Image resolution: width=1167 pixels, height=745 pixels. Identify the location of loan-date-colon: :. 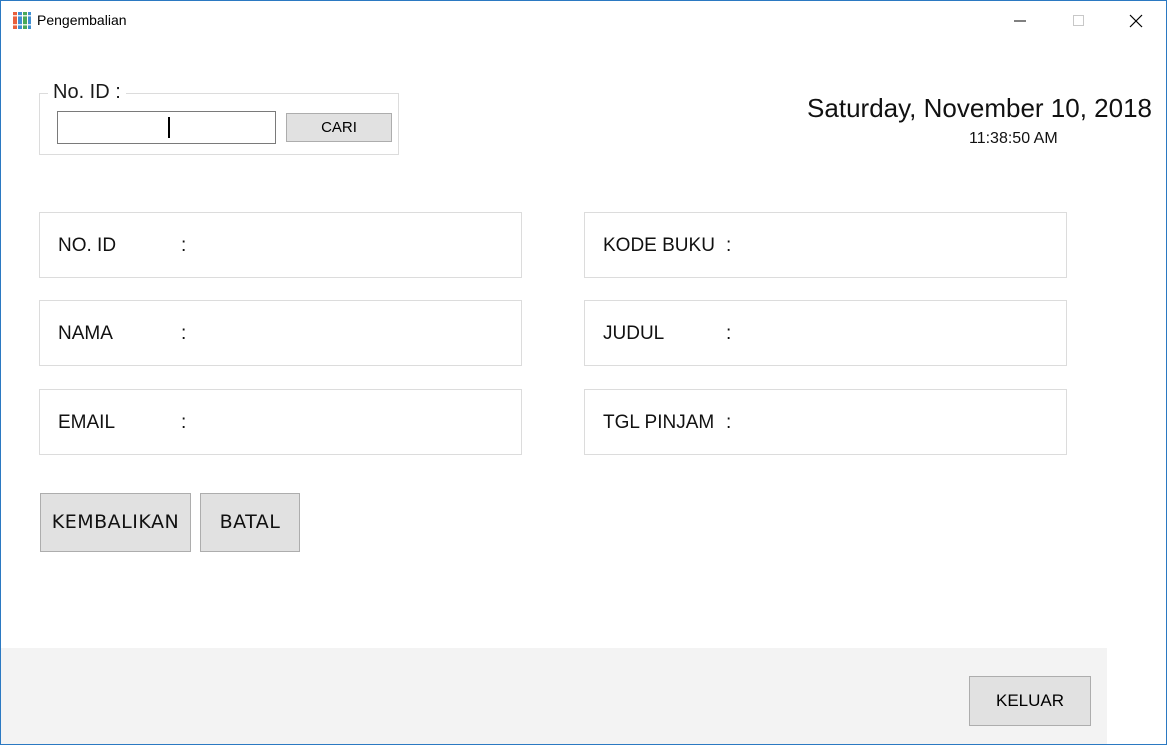
(729, 422).